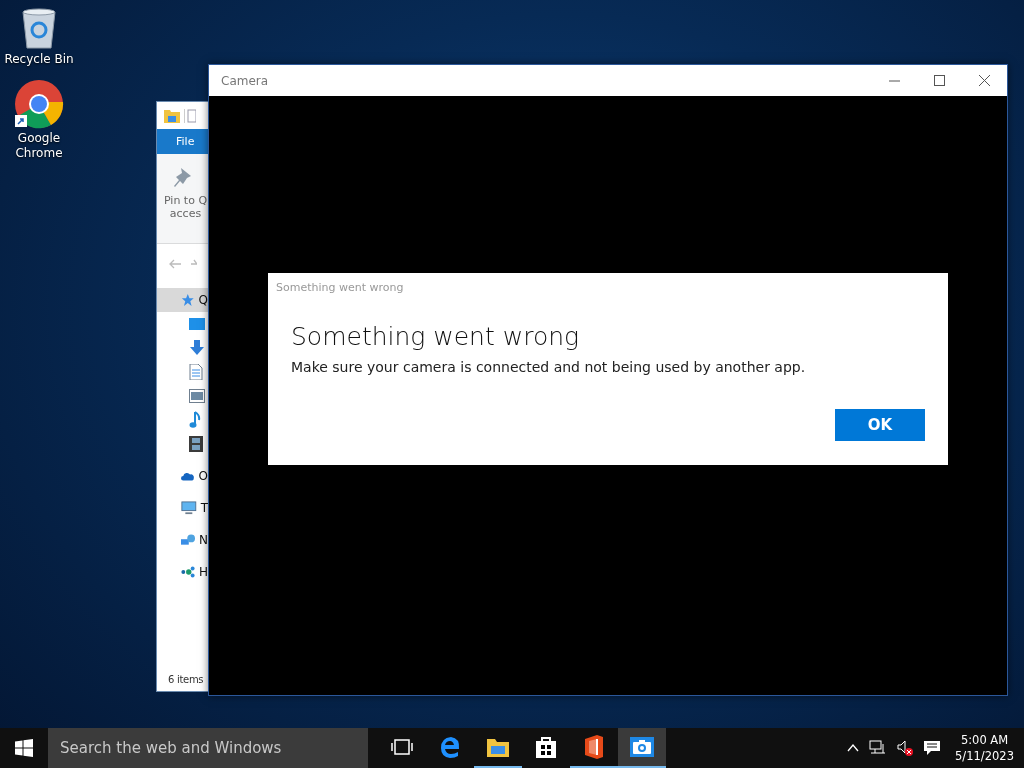 Image resolution: width=1024 pixels, height=768 pixels. What do you see at coordinates (39, 28) in the screenshot?
I see `recycle-bin-icon` at bounding box center [39, 28].